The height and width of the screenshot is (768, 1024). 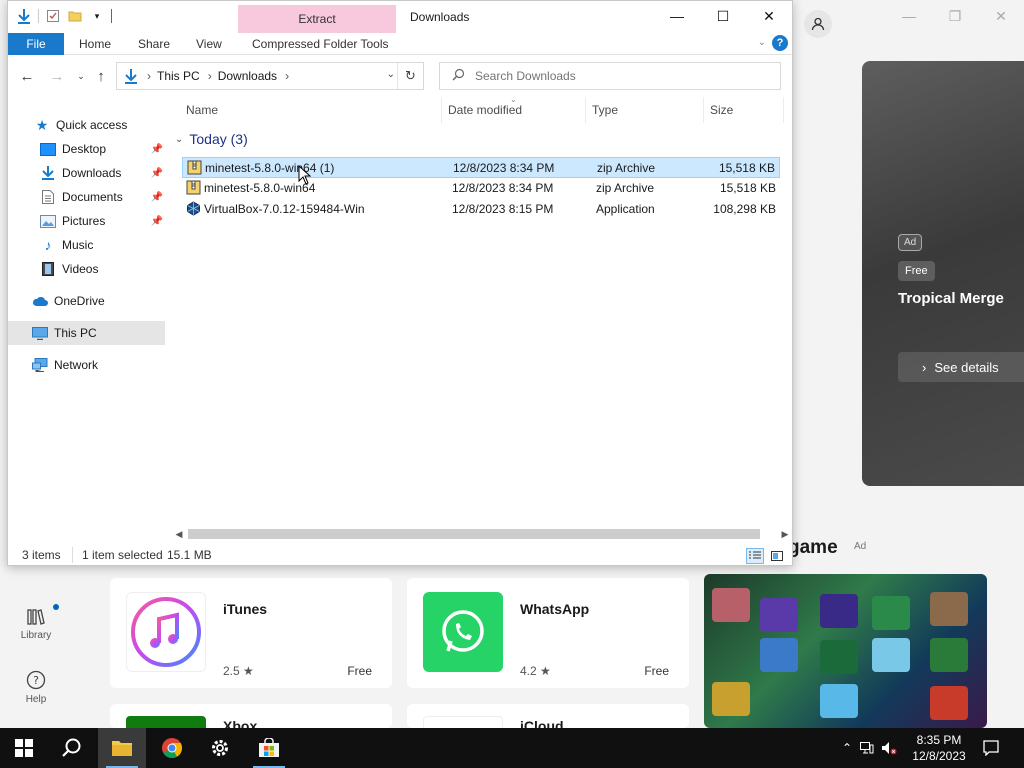 I want to click on expand-ribbon-icon: ⌄, so click(x=762, y=42).